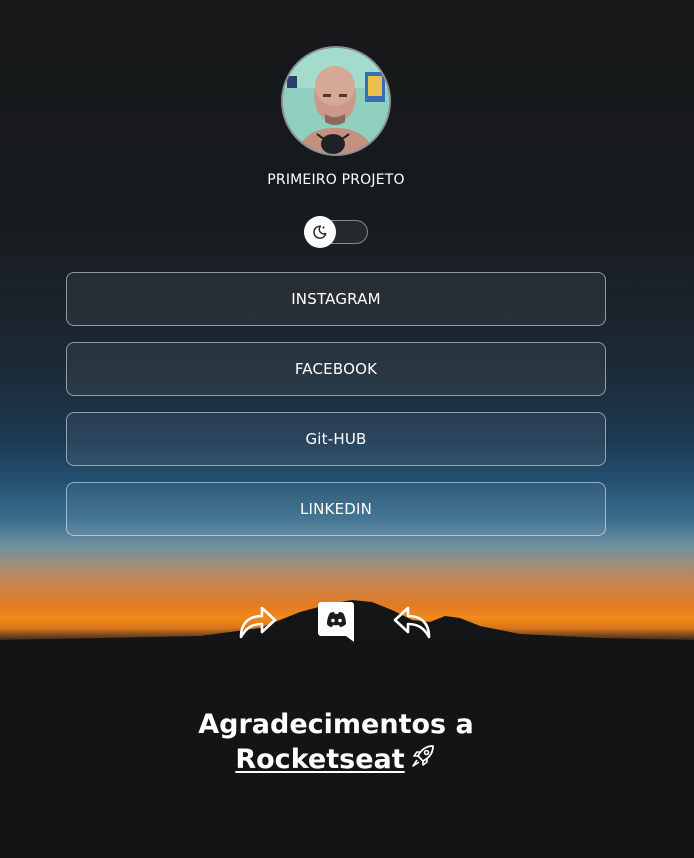  I want to click on link-linkedin: LINKEDIN, so click(336, 509).